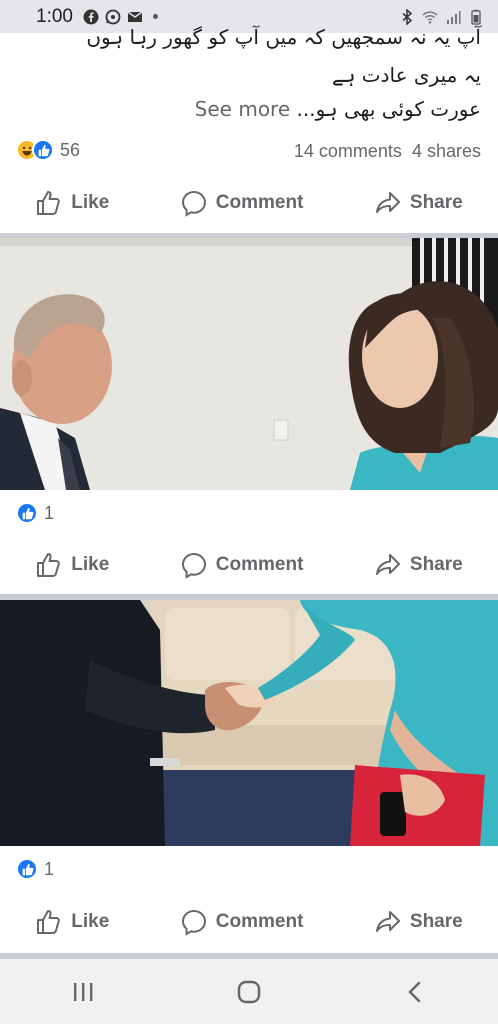  Describe the element at coordinates (476, 17) in the screenshot. I see `battery-icon` at that location.